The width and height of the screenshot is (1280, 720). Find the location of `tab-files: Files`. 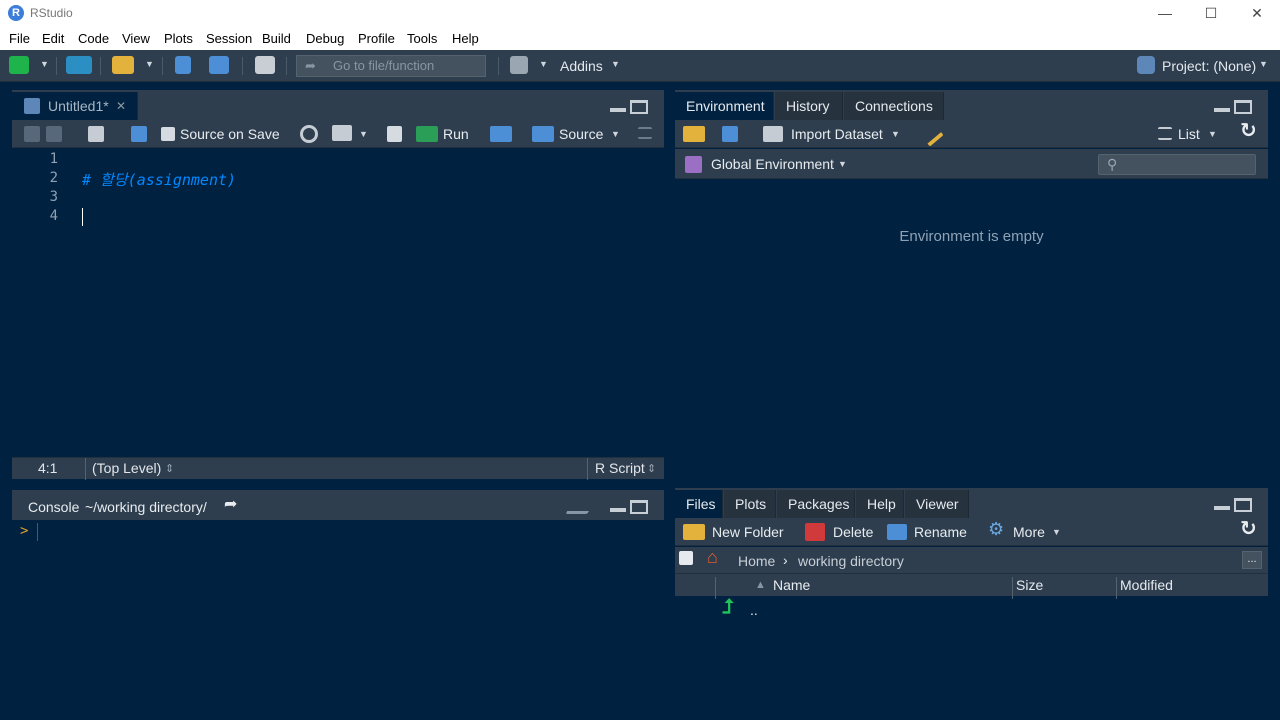

tab-files: Files is located at coordinates (699, 504).